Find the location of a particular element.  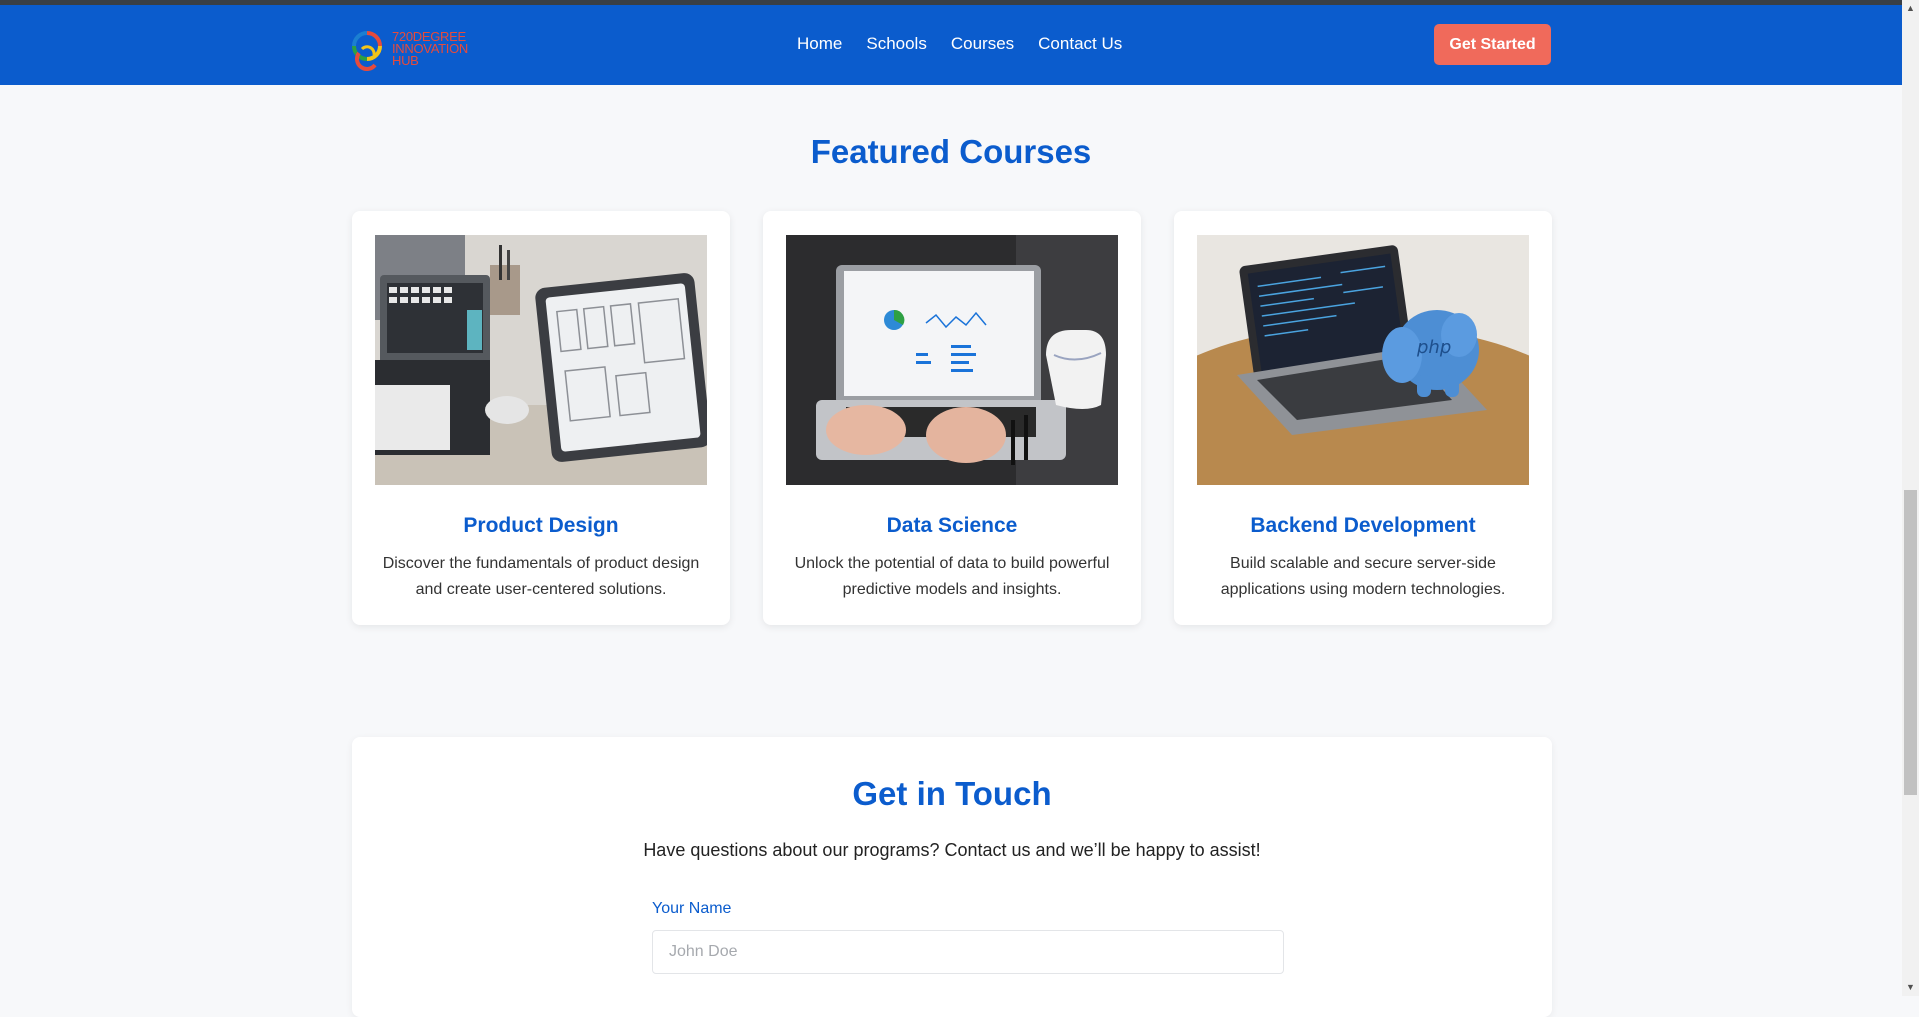

logo-line-3: HUB is located at coordinates (405, 60).